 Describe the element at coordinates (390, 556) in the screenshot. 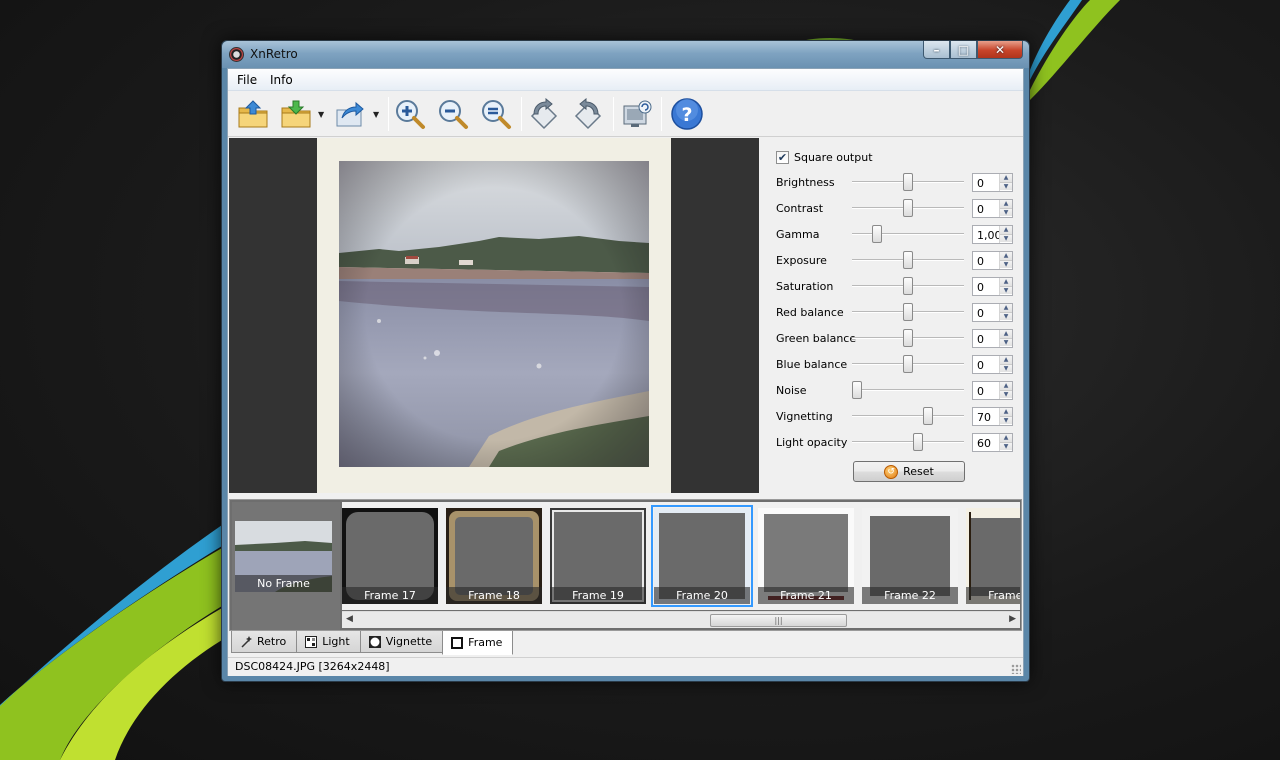

I see `frame-thumb: Frame 17` at that location.